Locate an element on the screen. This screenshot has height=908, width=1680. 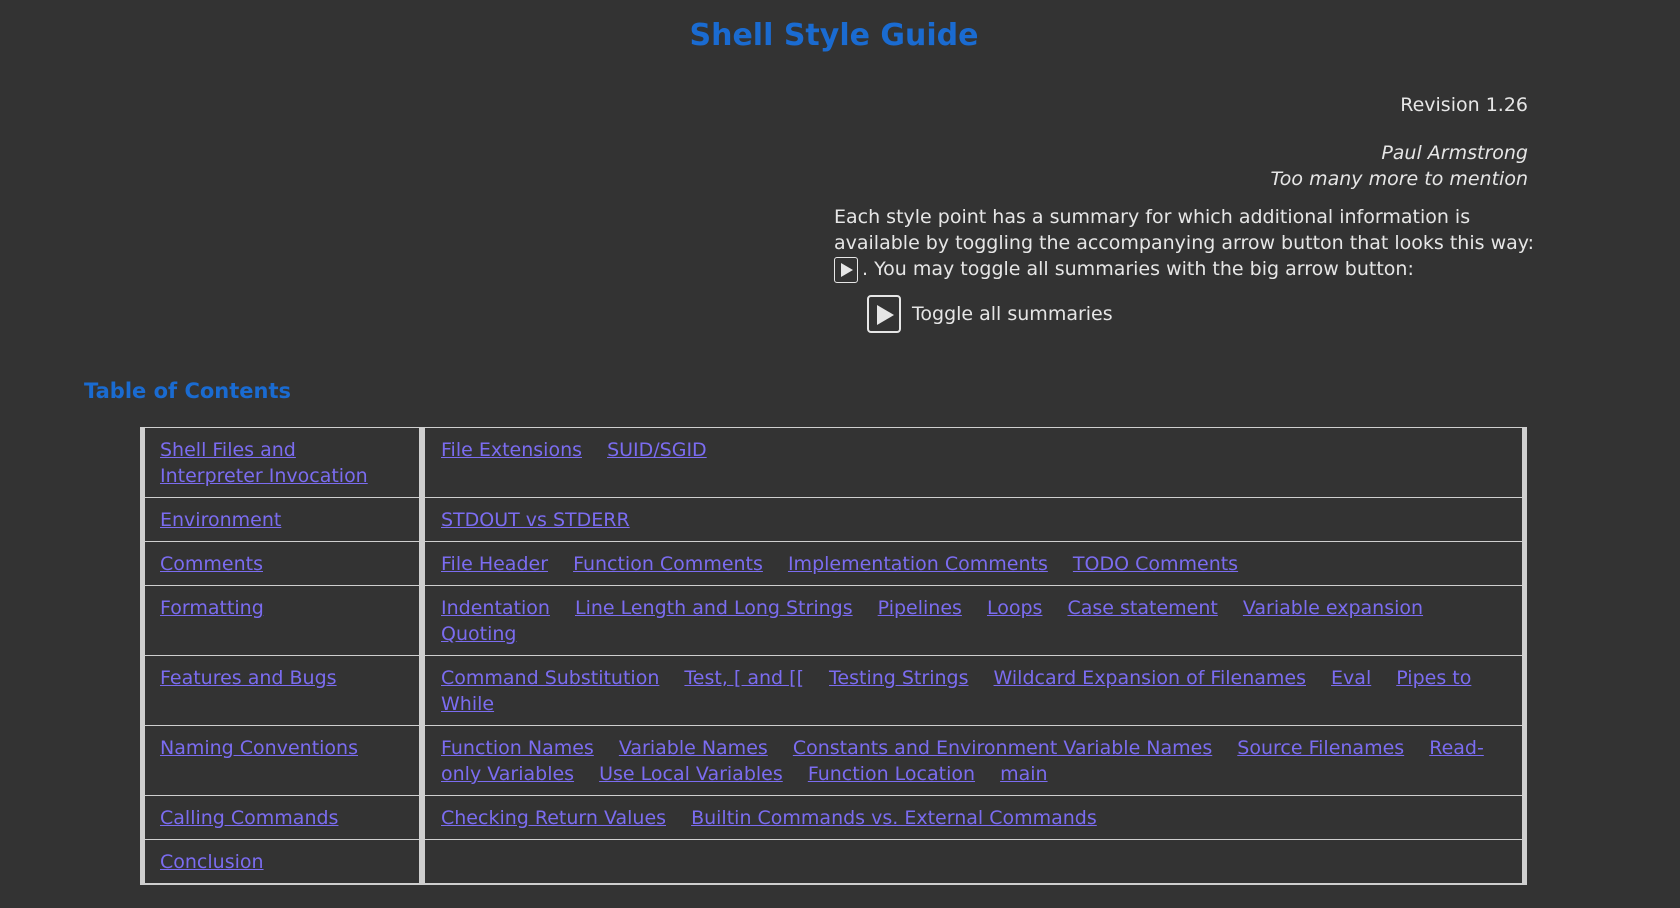
toc-category-cell: Features and Bugs is located at coordinates (282, 691).